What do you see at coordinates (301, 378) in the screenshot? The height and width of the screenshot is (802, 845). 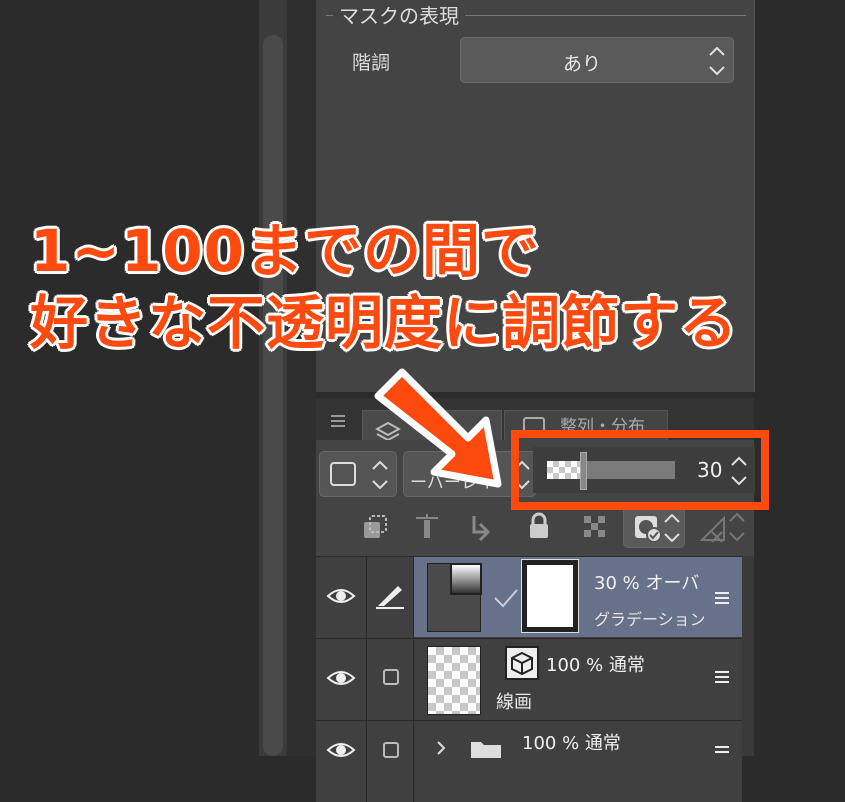 I see `panel-gap` at bounding box center [301, 378].